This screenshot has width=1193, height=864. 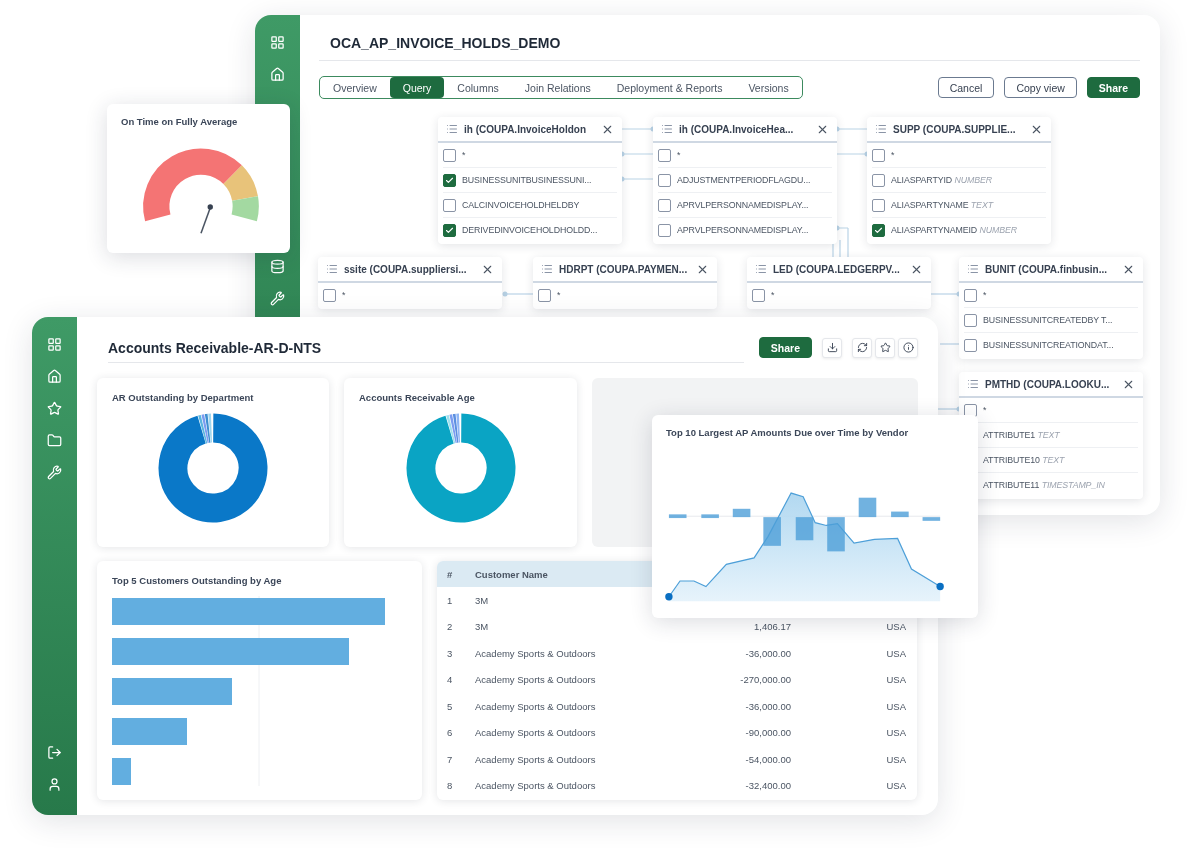 I want to click on tab: Join Relations, so click(x=557, y=87).